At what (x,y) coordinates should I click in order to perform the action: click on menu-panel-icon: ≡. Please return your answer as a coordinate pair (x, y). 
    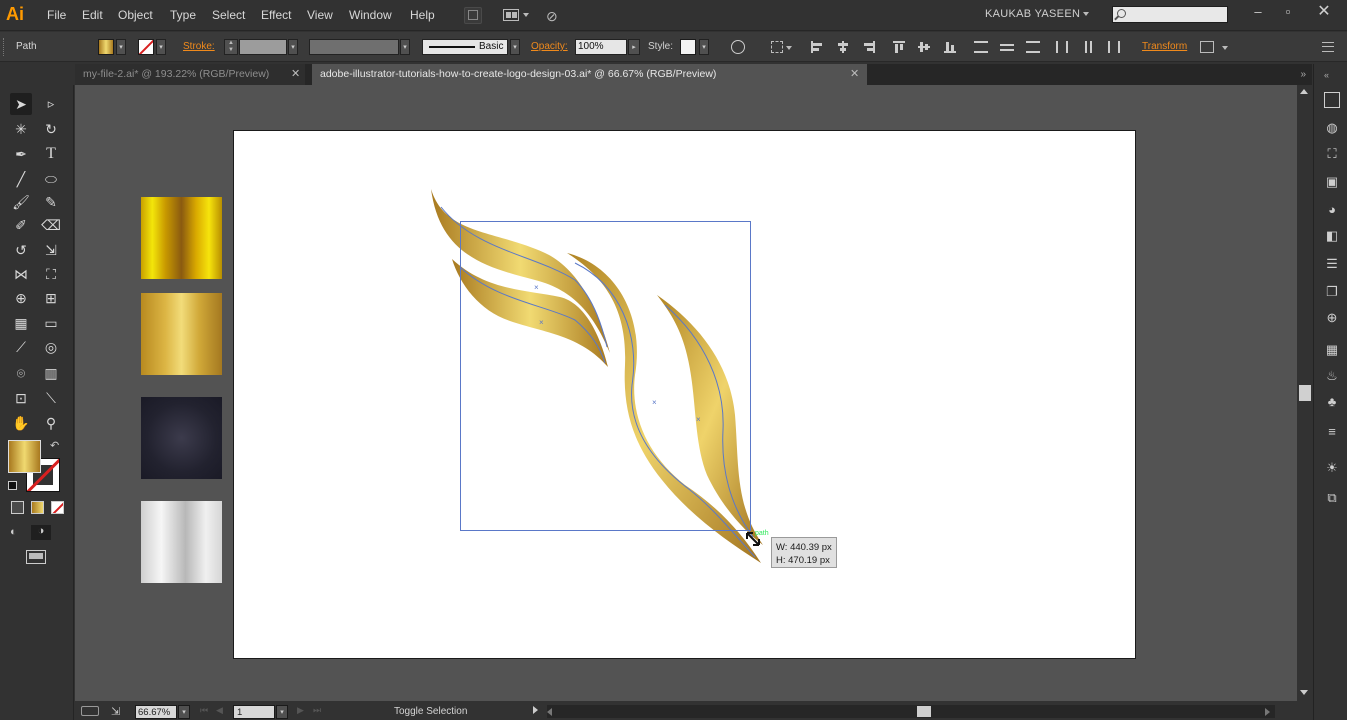
    Looking at the image, I should click on (1332, 432).